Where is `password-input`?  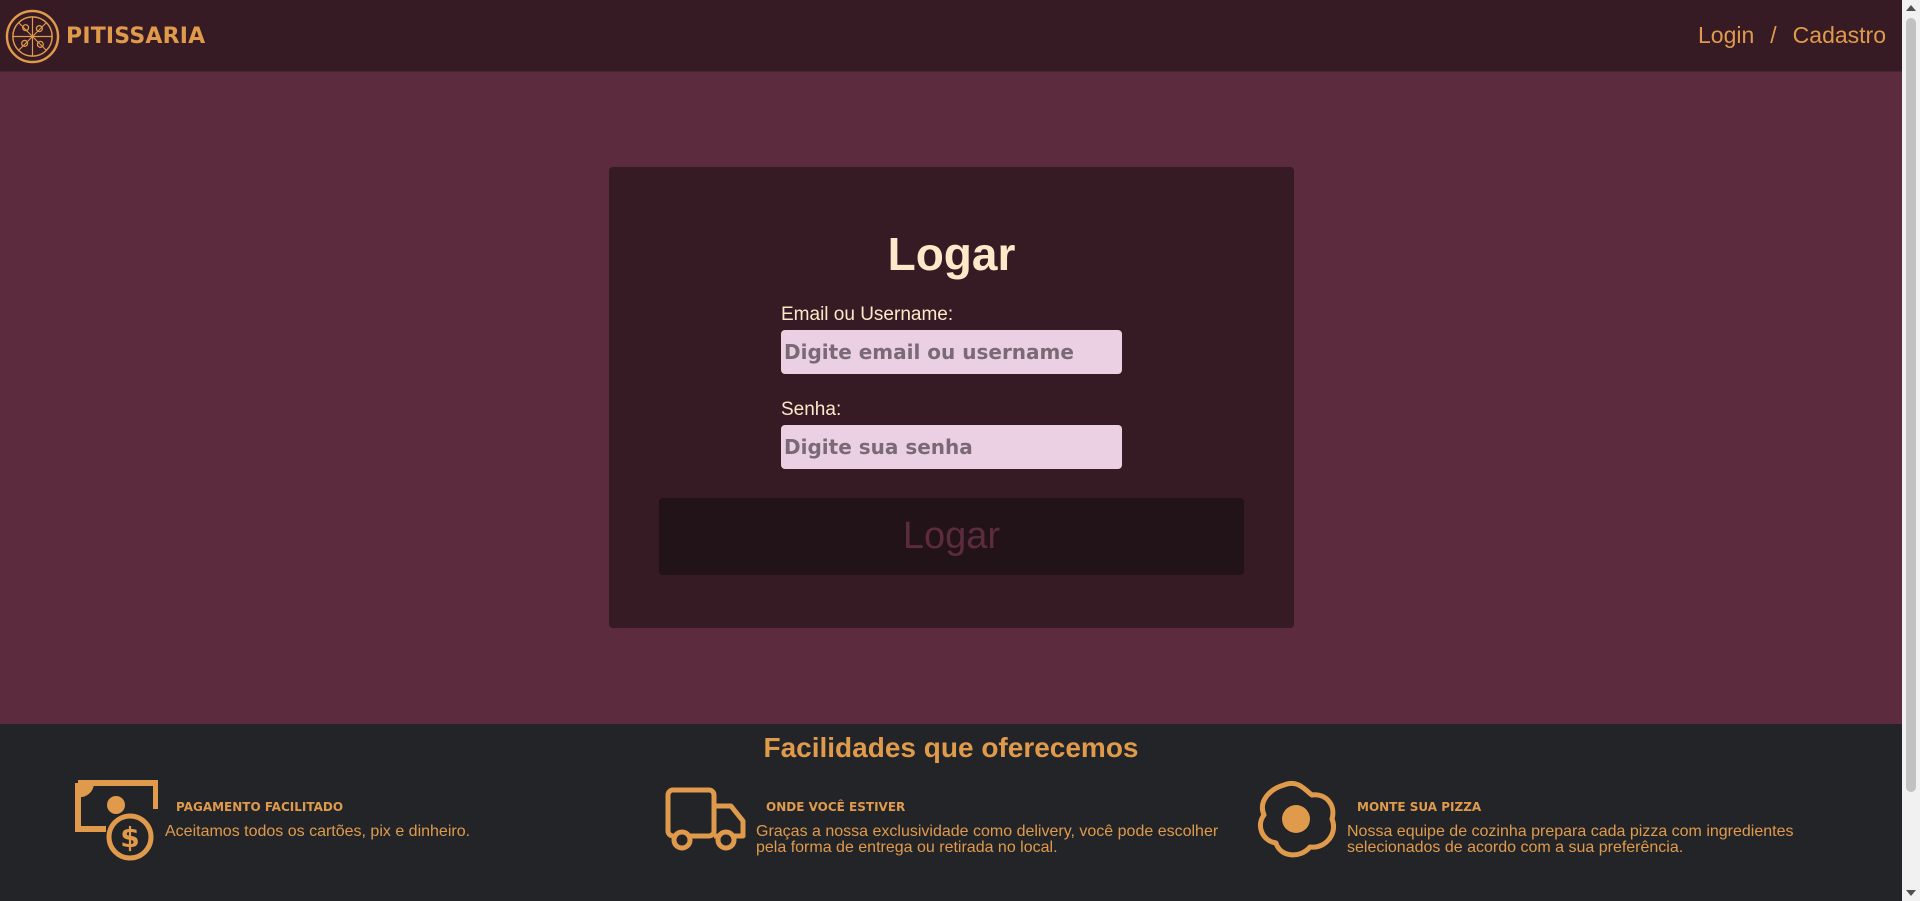
password-input is located at coordinates (951, 447).